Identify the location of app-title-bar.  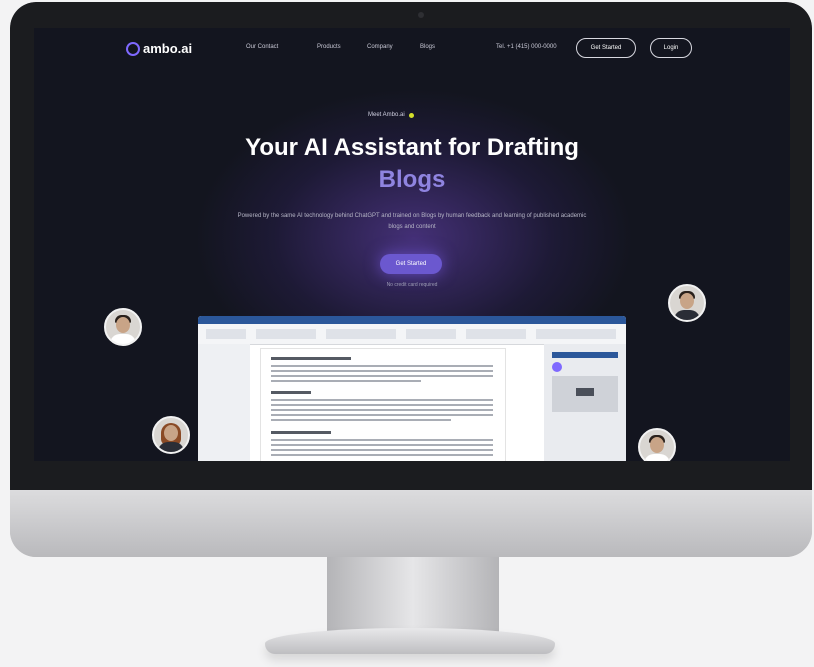
(412, 320).